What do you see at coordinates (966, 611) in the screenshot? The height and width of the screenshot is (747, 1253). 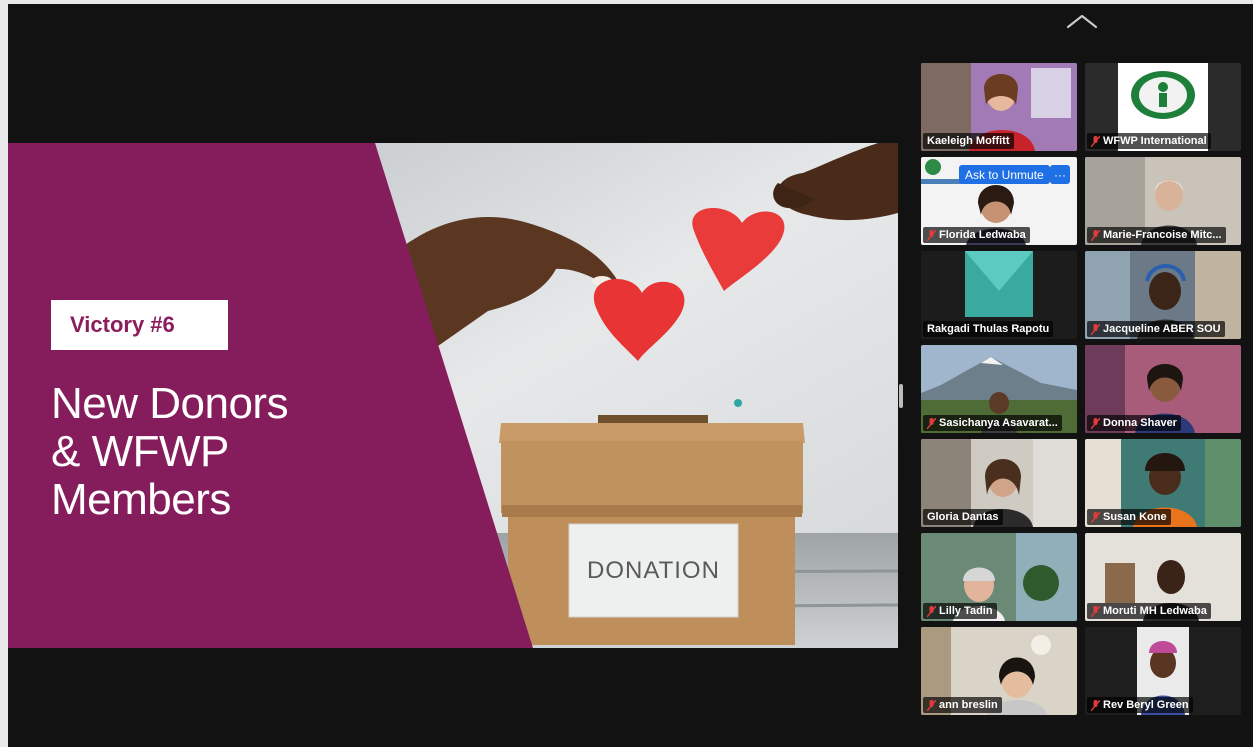 I see `participant-name: Lilly Tadin` at bounding box center [966, 611].